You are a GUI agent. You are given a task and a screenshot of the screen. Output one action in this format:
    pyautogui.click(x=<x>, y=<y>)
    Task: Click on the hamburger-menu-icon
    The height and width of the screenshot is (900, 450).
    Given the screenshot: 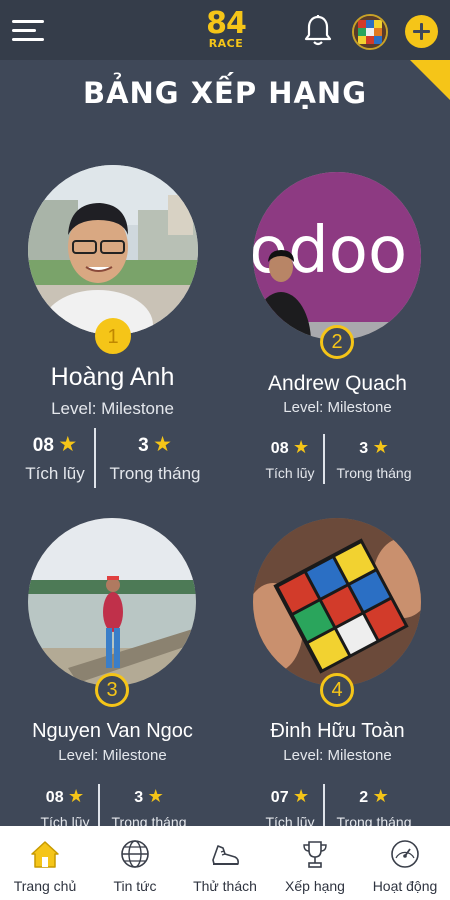 What is the action you would take?
    pyautogui.click(x=28, y=31)
    